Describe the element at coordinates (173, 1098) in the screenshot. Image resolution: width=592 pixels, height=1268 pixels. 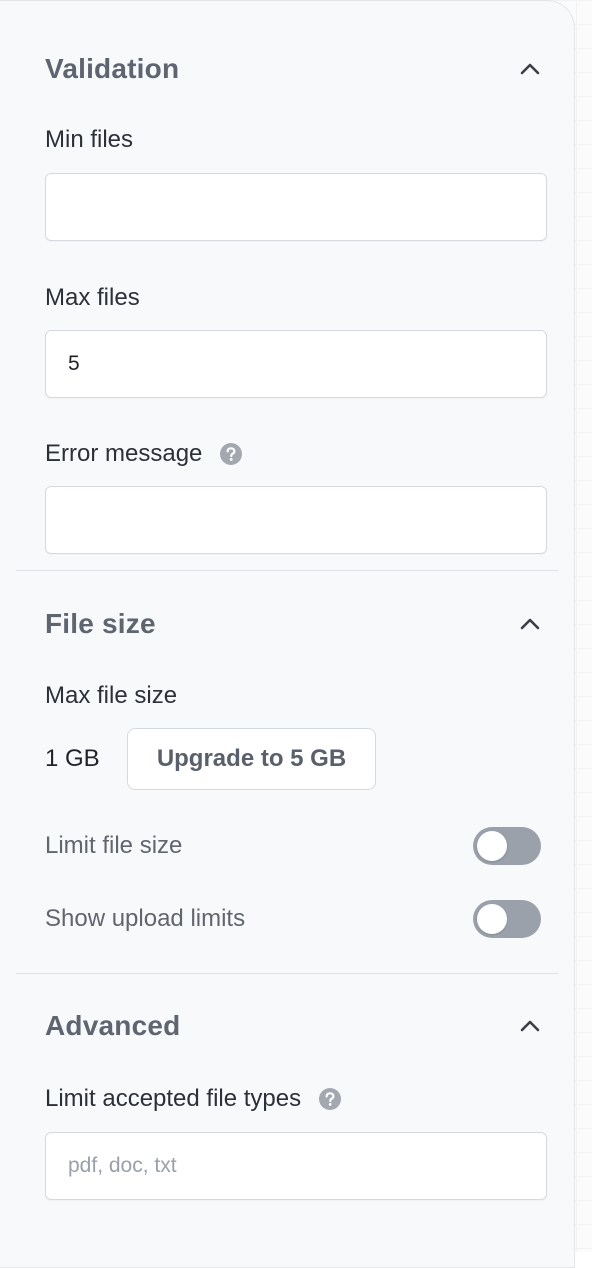
I see `accepted-types-label: Limit accepted file types` at that location.